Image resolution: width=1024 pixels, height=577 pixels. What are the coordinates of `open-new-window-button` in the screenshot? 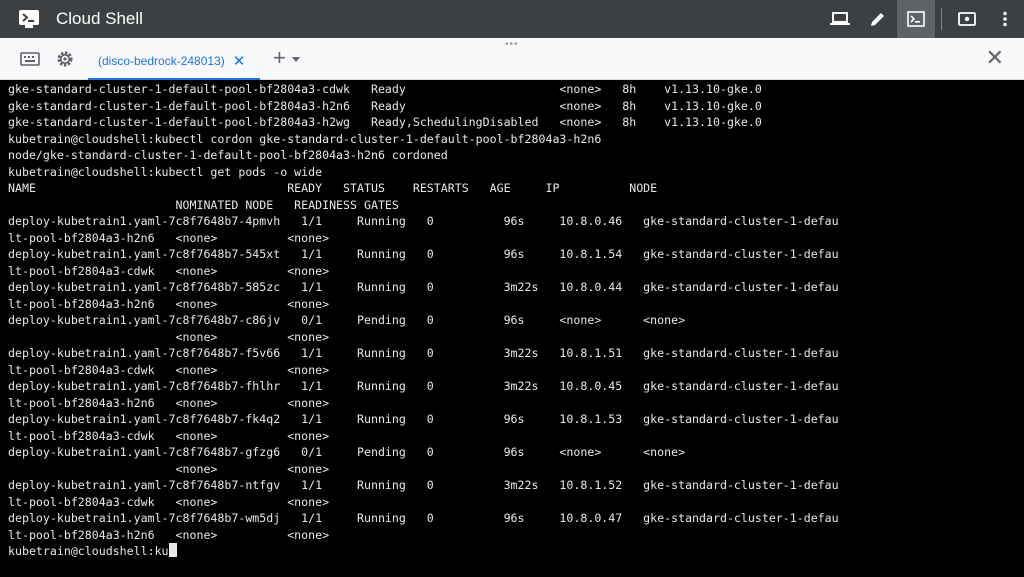 It's located at (967, 19).